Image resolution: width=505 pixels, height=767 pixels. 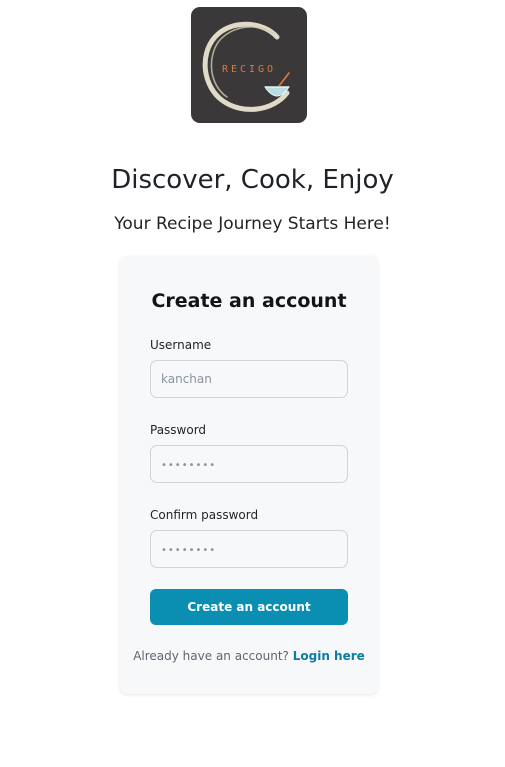 I want to click on page-headline: Discover, Cook, Enjoy, so click(x=252, y=180).